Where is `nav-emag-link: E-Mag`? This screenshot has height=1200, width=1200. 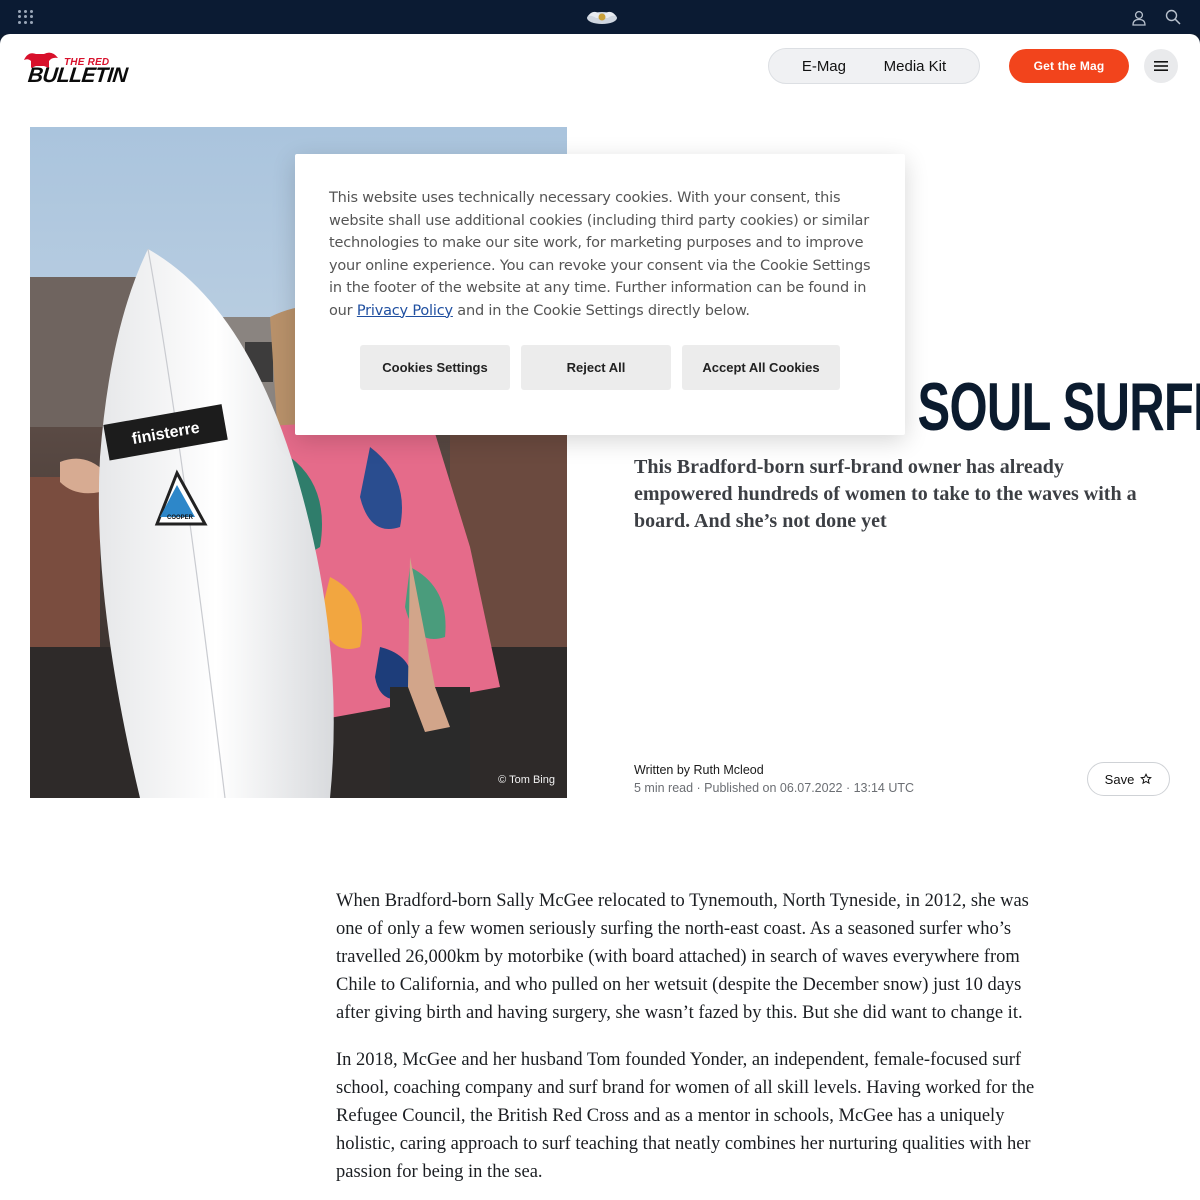
nav-emag-link: E-Mag is located at coordinates (824, 66).